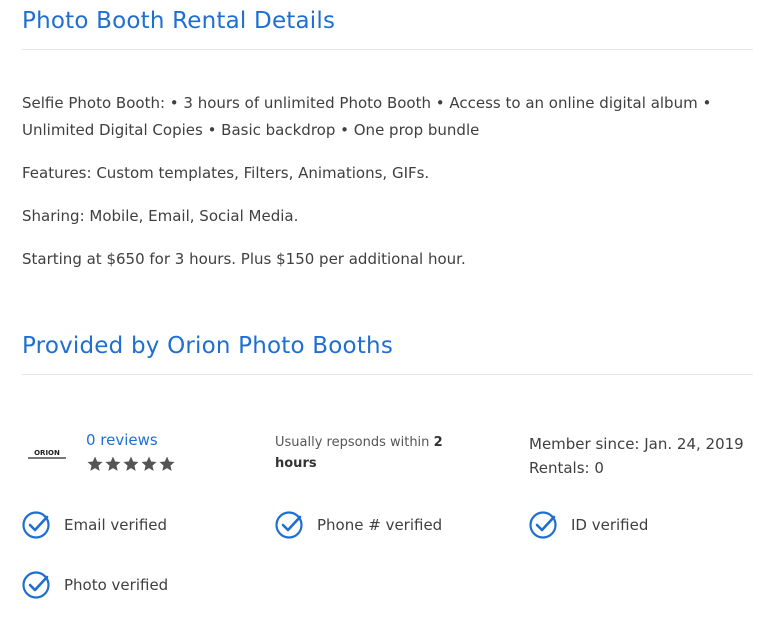 The width and height of the screenshot is (768, 617). I want to click on id-verified: ID verified, so click(588, 525).